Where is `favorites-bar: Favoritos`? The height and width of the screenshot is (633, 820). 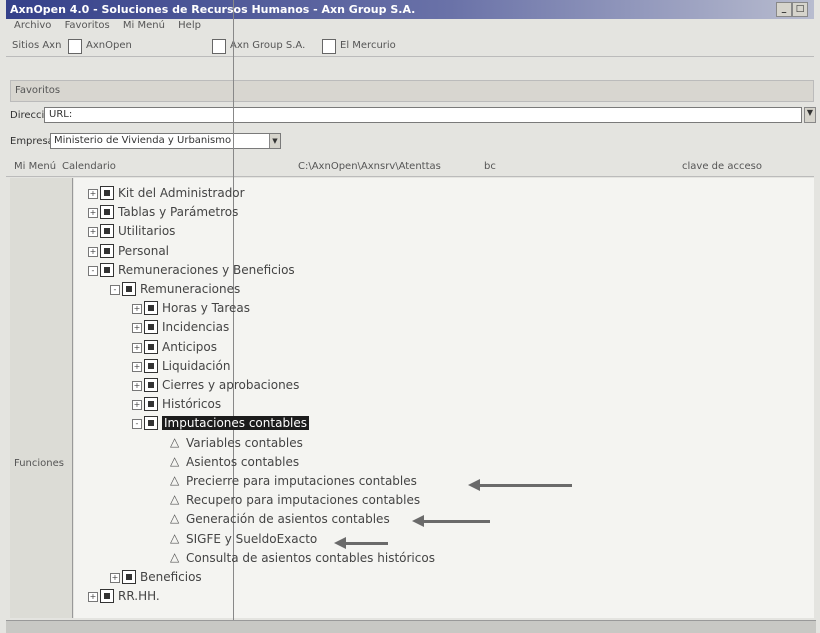
favorites-bar: Favoritos is located at coordinates (412, 91).